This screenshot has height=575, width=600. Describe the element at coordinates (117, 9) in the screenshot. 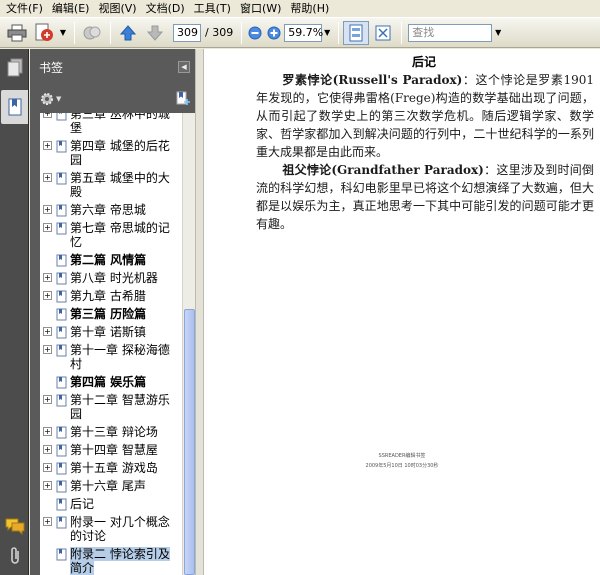

I see `menu-item: 视图(V)` at that location.